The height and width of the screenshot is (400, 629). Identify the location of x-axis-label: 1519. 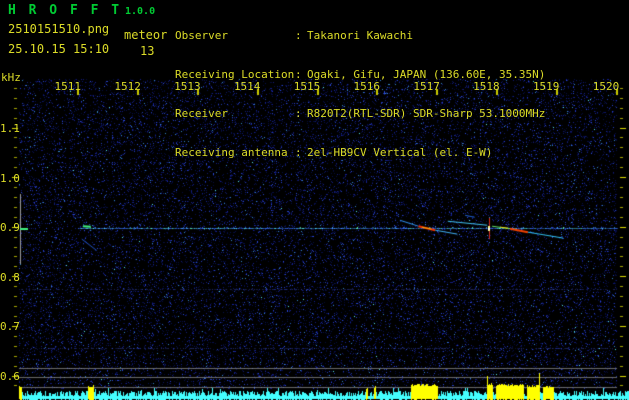
(546, 86).